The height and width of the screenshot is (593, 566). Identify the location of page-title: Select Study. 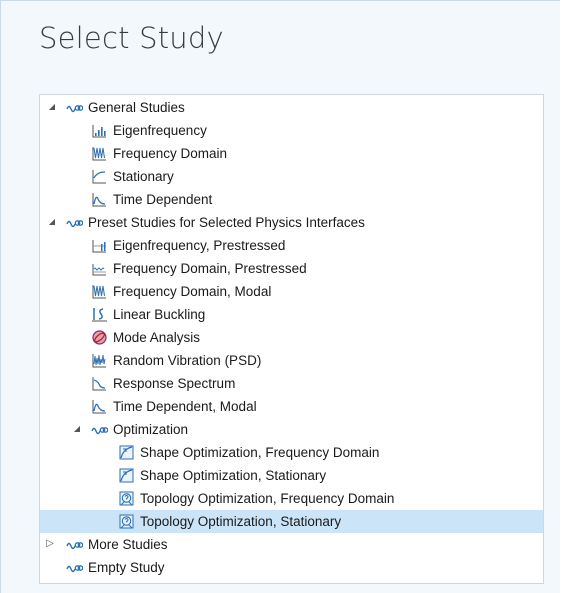
(131, 38).